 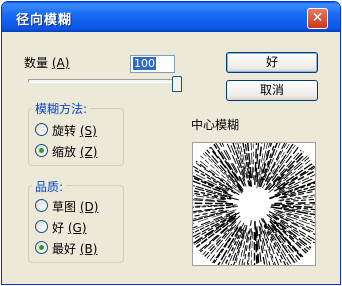 What do you see at coordinates (41, 205) in the screenshot?
I see `radio-draft` at bounding box center [41, 205].